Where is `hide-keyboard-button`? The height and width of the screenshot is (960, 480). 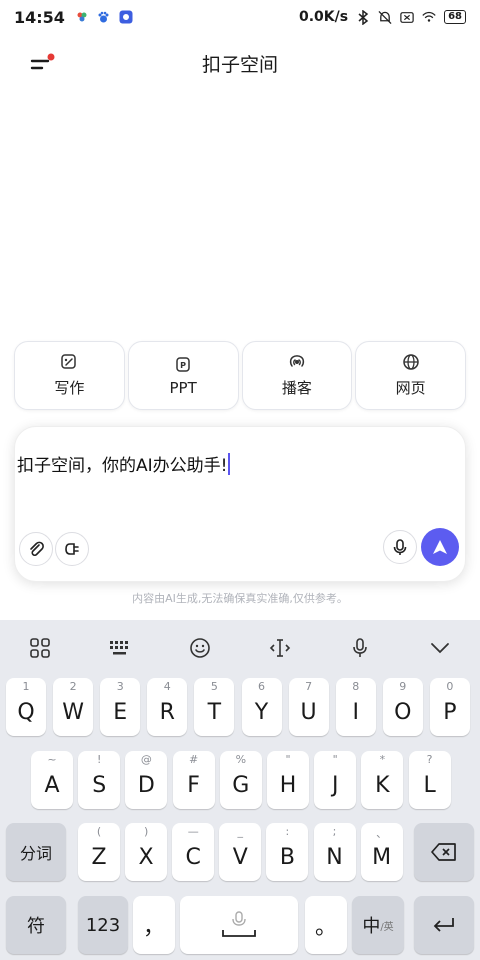 hide-keyboard-button is located at coordinates (440, 648).